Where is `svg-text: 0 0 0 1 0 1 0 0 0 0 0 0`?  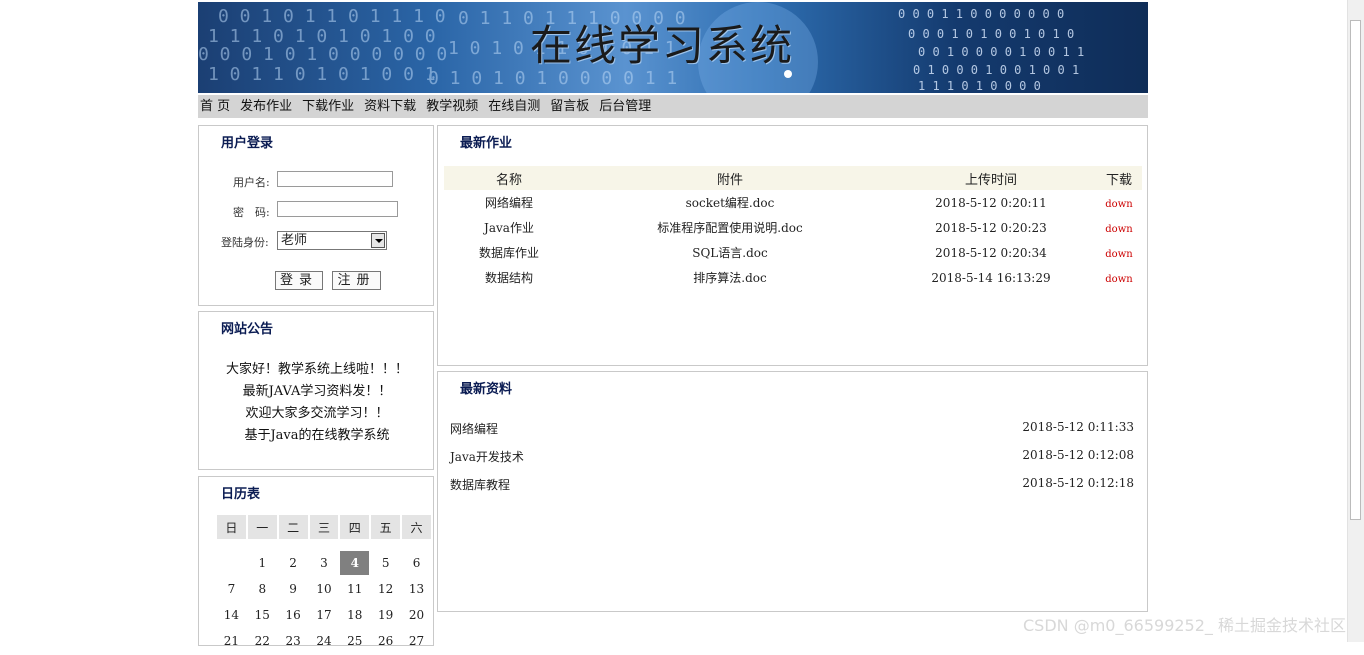
svg-text: 0 0 0 1 0 1 0 0 0 0 0 0 is located at coordinates (322, 54).